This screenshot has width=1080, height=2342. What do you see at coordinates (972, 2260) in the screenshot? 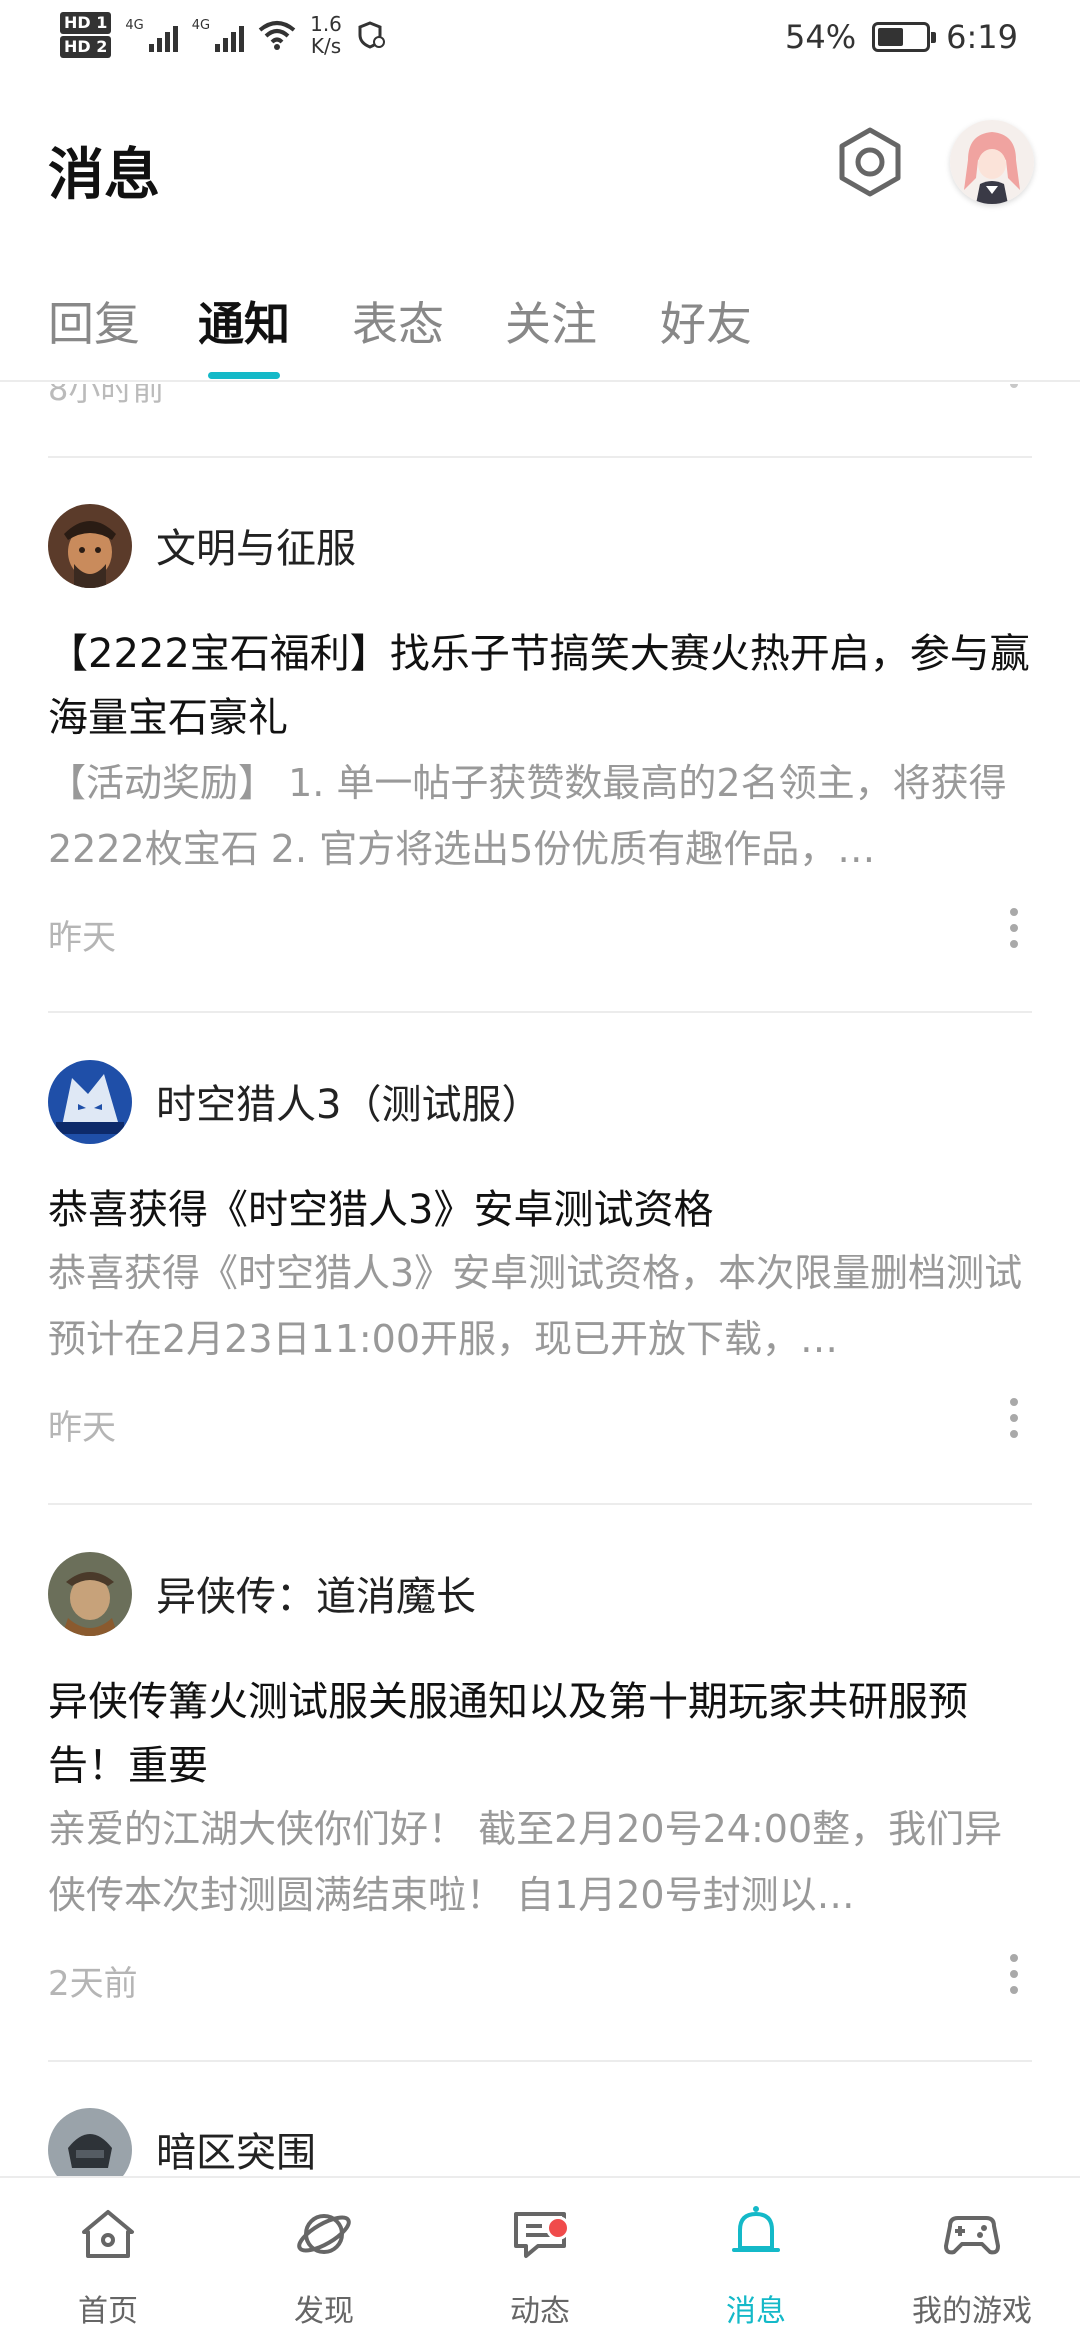
I see `nav-my-games: 我的游戏` at bounding box center [972, 2260].